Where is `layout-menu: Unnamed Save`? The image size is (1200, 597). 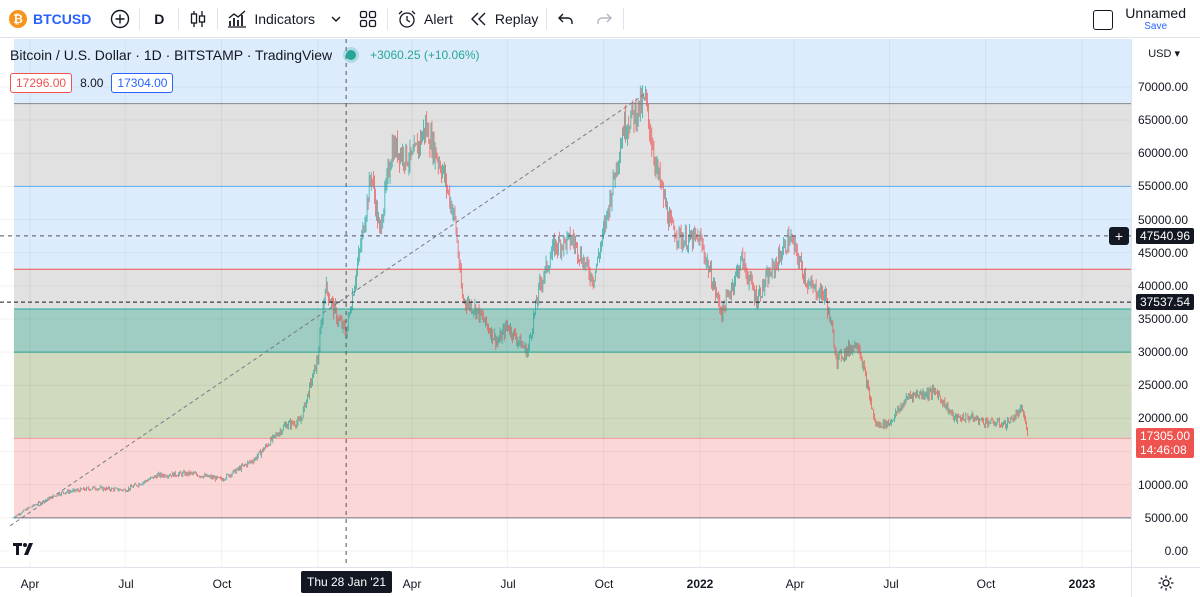 layout-menu: Unnamed Save is located at coordinates (1139, 20).